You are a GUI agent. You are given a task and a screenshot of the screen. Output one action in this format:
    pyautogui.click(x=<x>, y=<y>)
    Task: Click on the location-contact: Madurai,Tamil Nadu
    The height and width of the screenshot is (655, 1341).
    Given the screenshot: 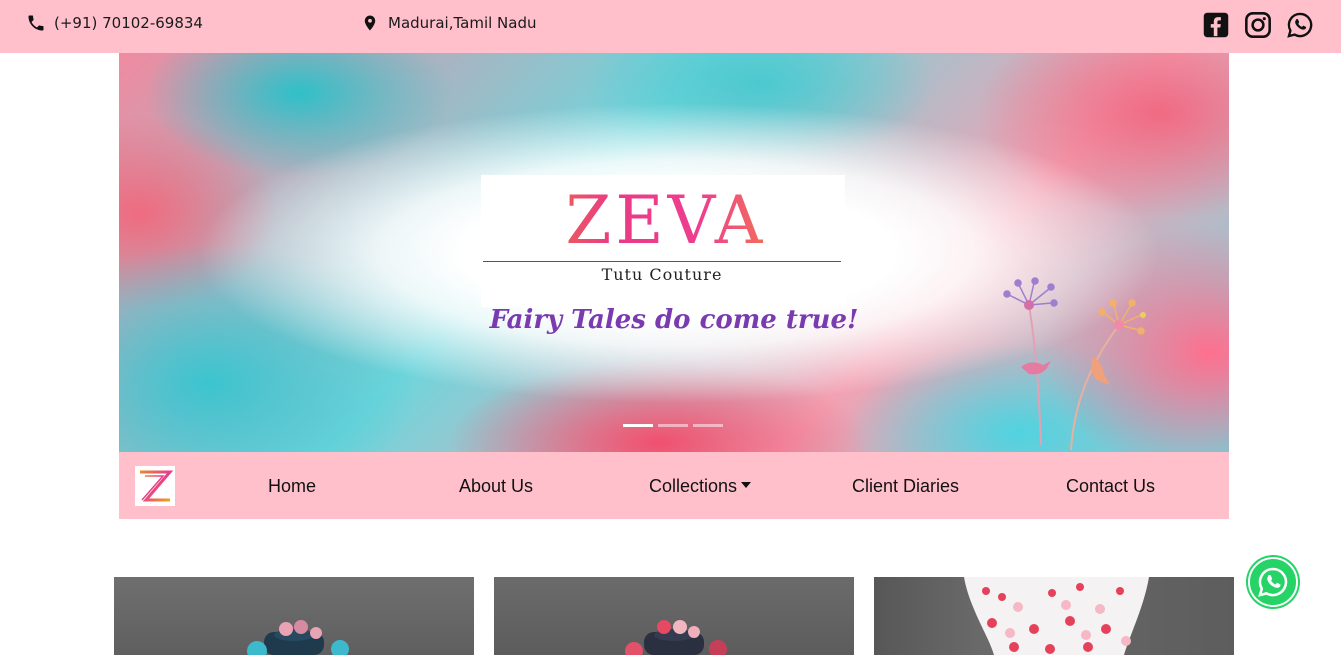 What is the action you would take?
    pyautogui.click(x=448, y=23)
    